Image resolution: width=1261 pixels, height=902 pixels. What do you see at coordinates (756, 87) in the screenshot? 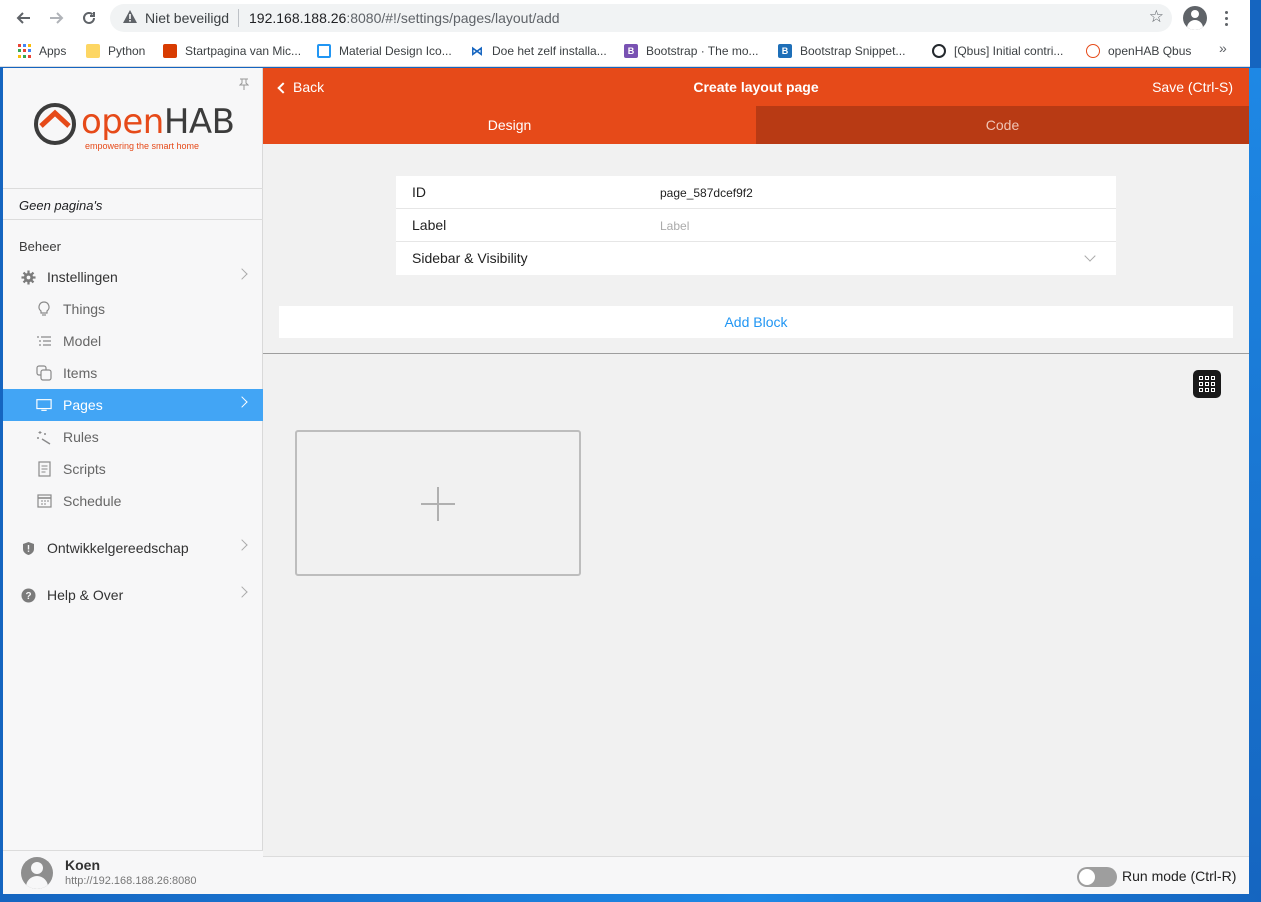
I see `page-title: Create layout page` at bounding box center [756, 87].